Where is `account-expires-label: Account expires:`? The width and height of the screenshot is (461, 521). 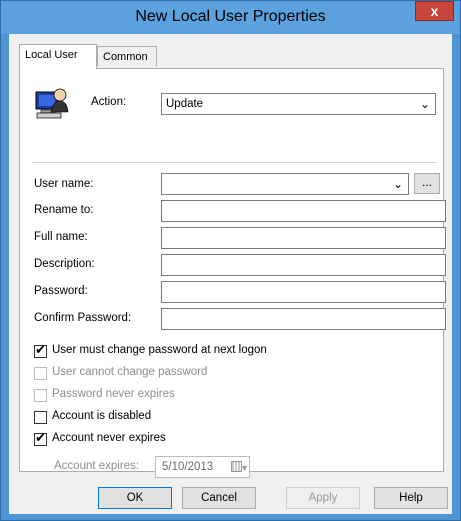 account-expires-label: Account expires: is located at coordinates (97, 466).